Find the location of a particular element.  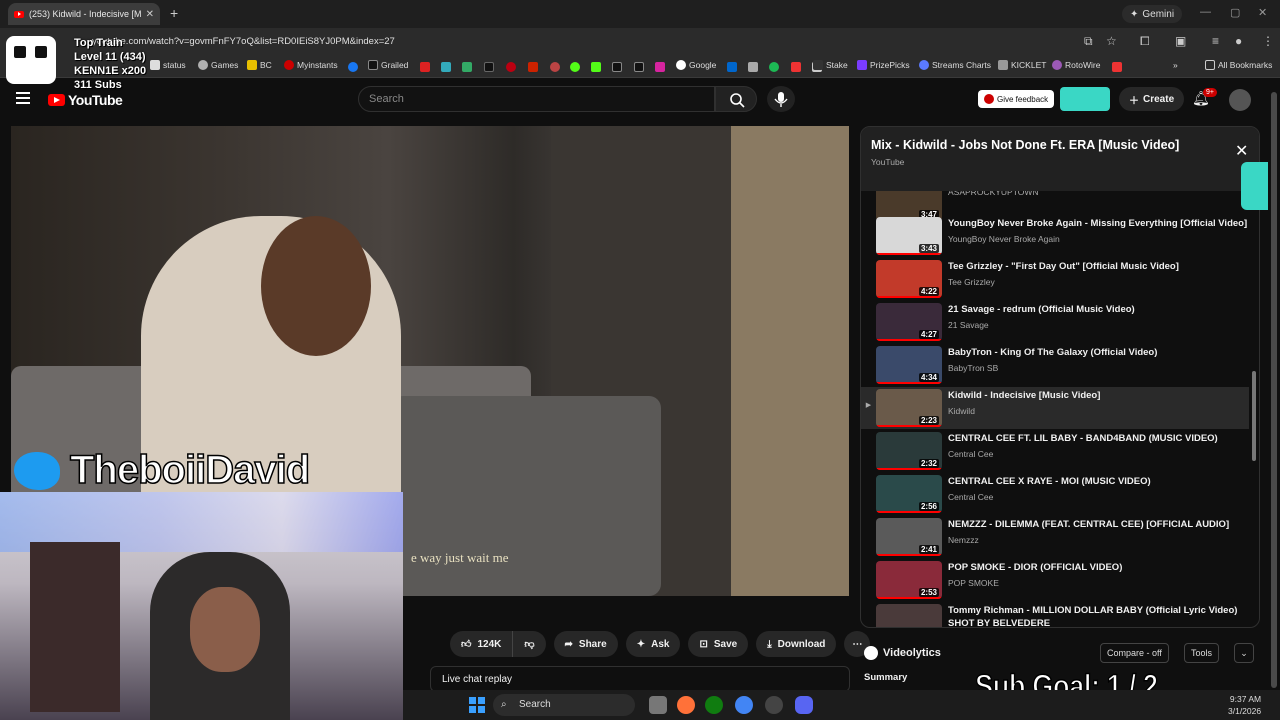

bookmark-prizepicks: PrizePicks is located at coordinates (883, 65).